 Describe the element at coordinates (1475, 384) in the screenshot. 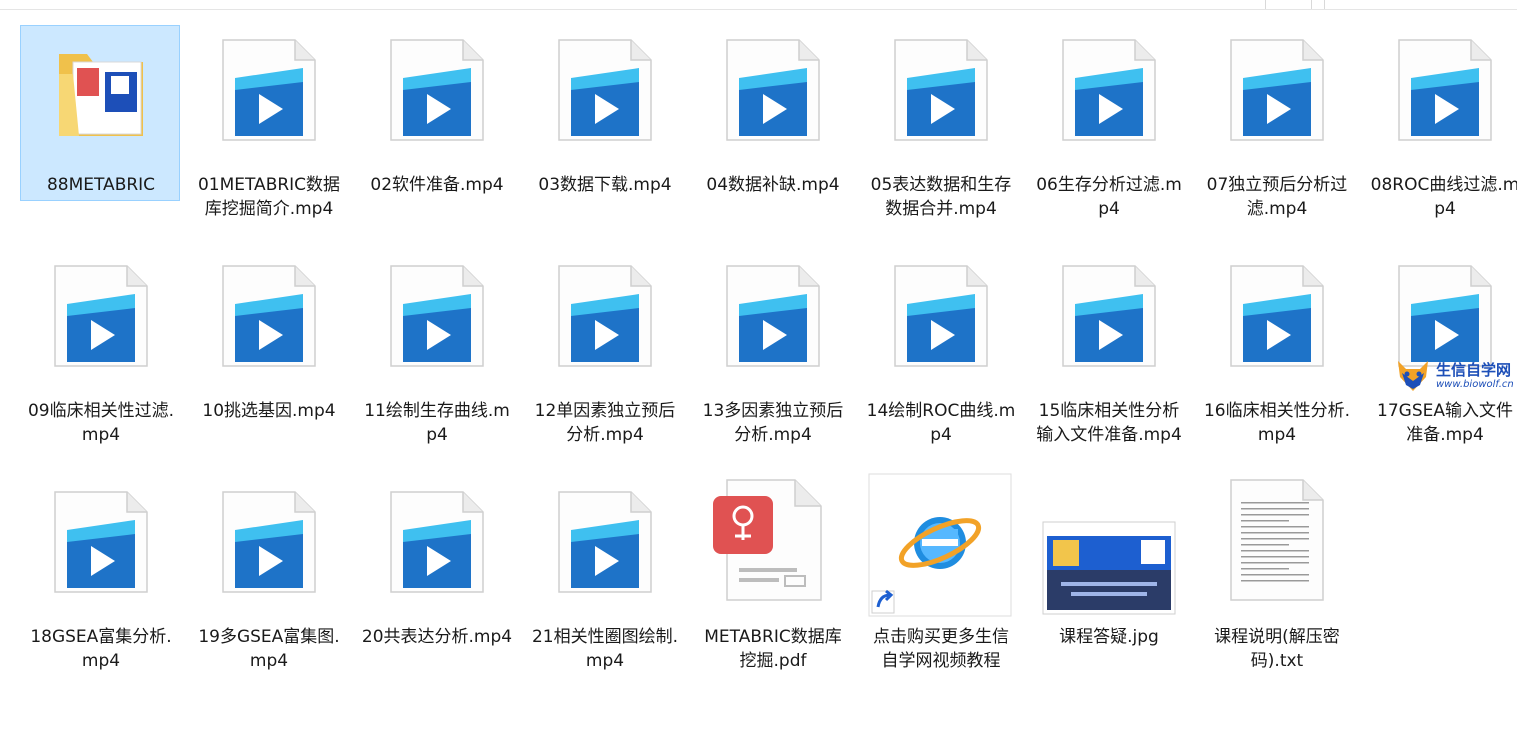

I see `watermark-url: www.biowolf.cn` at that location.